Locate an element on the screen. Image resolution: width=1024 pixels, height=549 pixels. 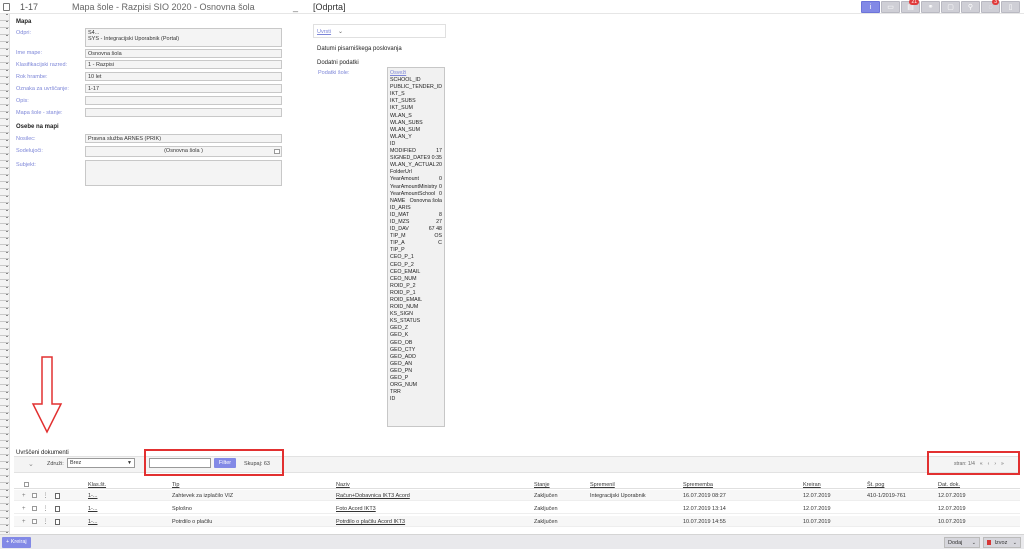
izvoz-button: Izvoz ⌄ is located at coordinates (1002, 542).